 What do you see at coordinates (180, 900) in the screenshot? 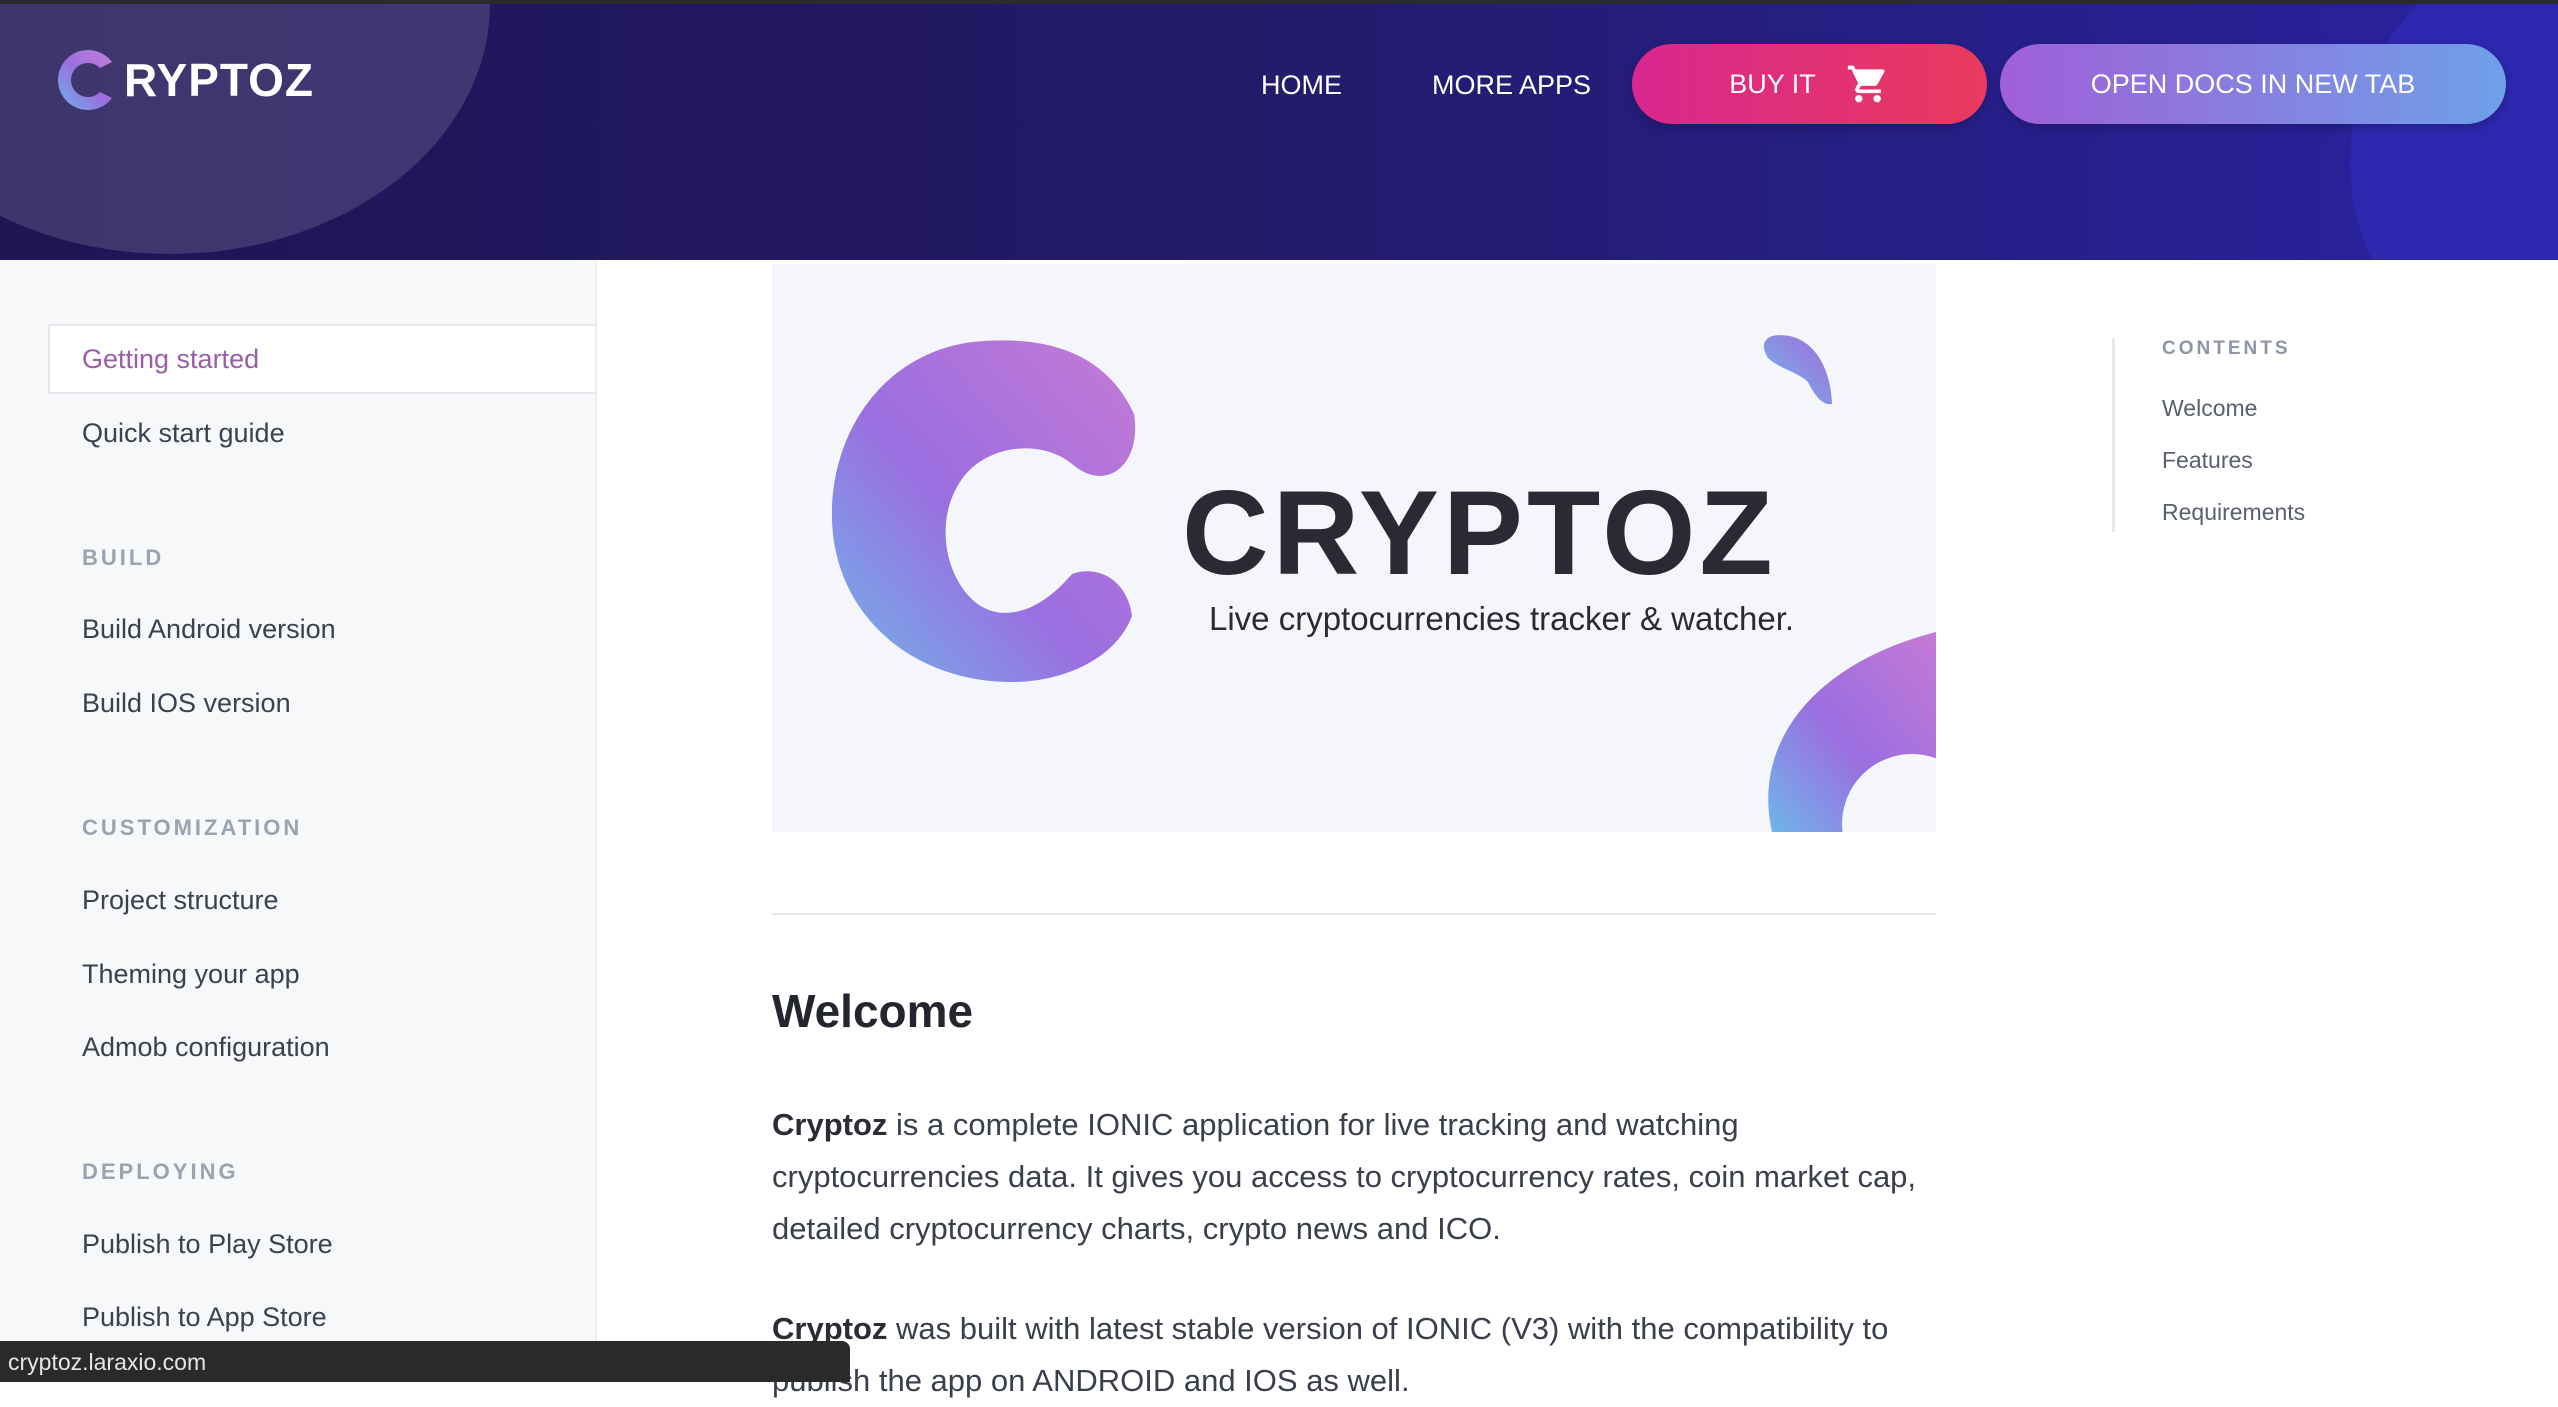
I see `sidebar-item-project-structure: Project structure` at bounding box center [180, 900].